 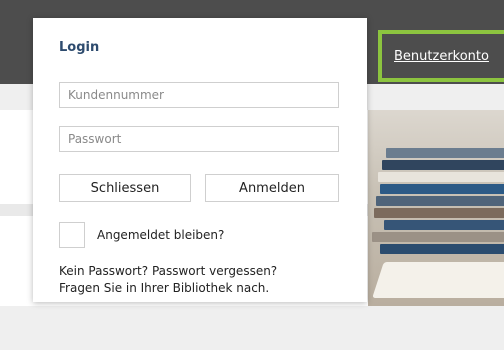 I want to click on open-book, so click(x=438, y=280).